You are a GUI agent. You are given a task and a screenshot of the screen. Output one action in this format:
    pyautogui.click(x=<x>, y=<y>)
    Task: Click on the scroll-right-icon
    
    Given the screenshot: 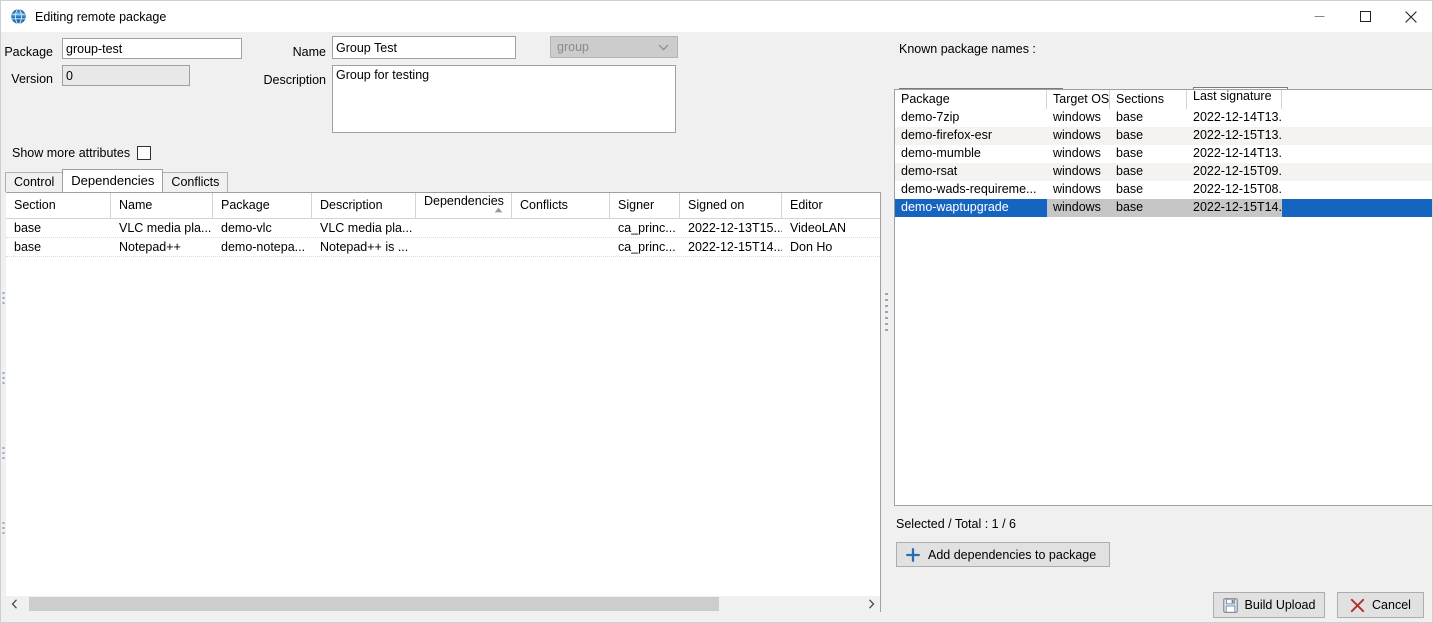 What is the action you would take?
    pyautogui.click(x=871, y=604)
    